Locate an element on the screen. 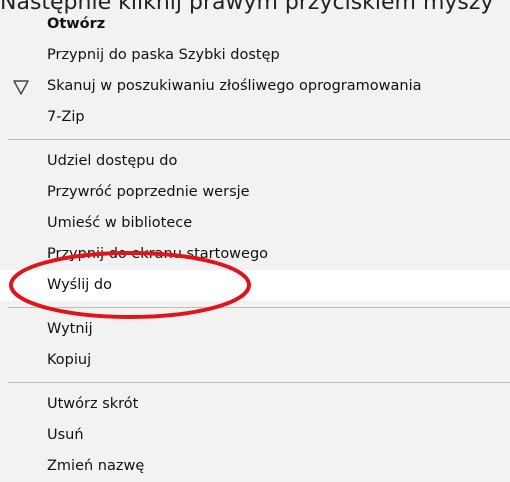 The height and width of the screenshot is (482, 510). menu-item-pin-to-start: Przypnij do ekranu startowego is located at coordinates (255, 254).